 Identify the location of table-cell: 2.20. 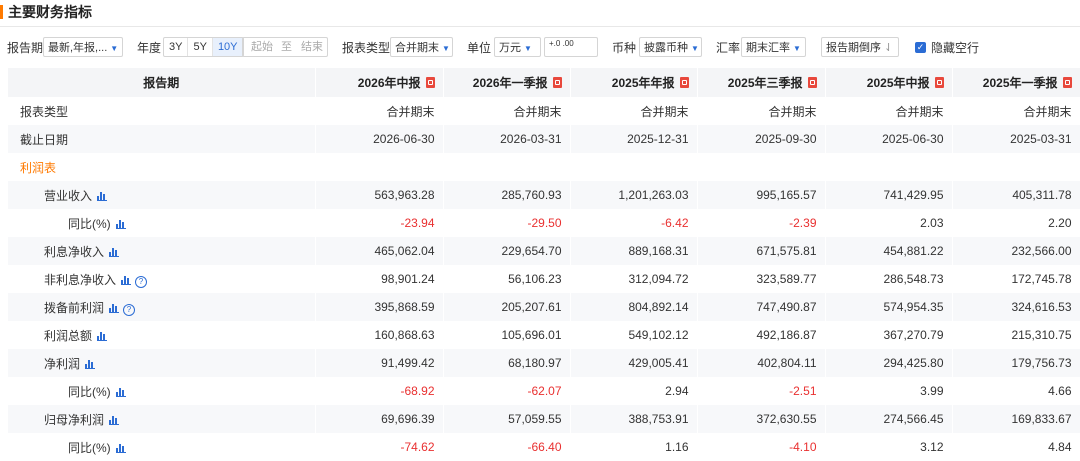
(1016, 223).